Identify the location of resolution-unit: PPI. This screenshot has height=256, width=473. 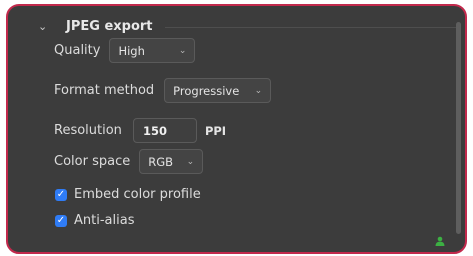
(215, 130).